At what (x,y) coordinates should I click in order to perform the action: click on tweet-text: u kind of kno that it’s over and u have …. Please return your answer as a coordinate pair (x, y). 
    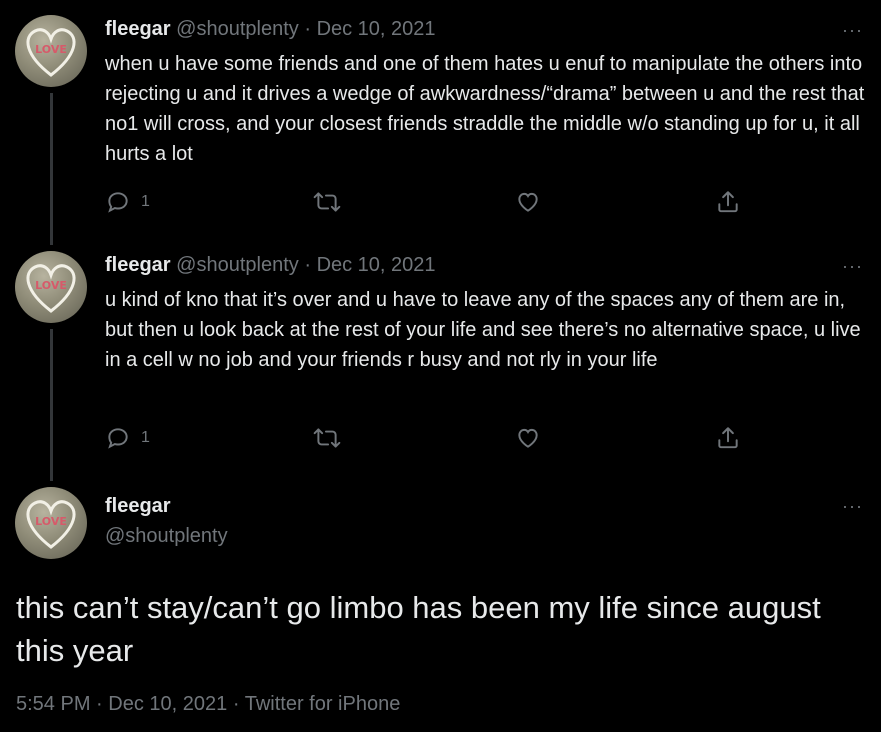
    Looking at the image, I should click on (483, 330).